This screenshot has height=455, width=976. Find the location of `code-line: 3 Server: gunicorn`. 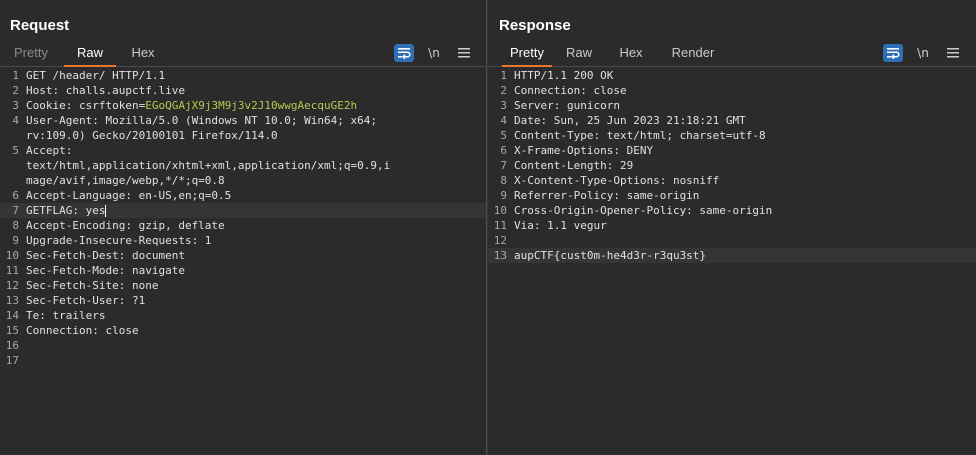

code-line: 3 Server: gunicorn is located at coordinates (560, 105).